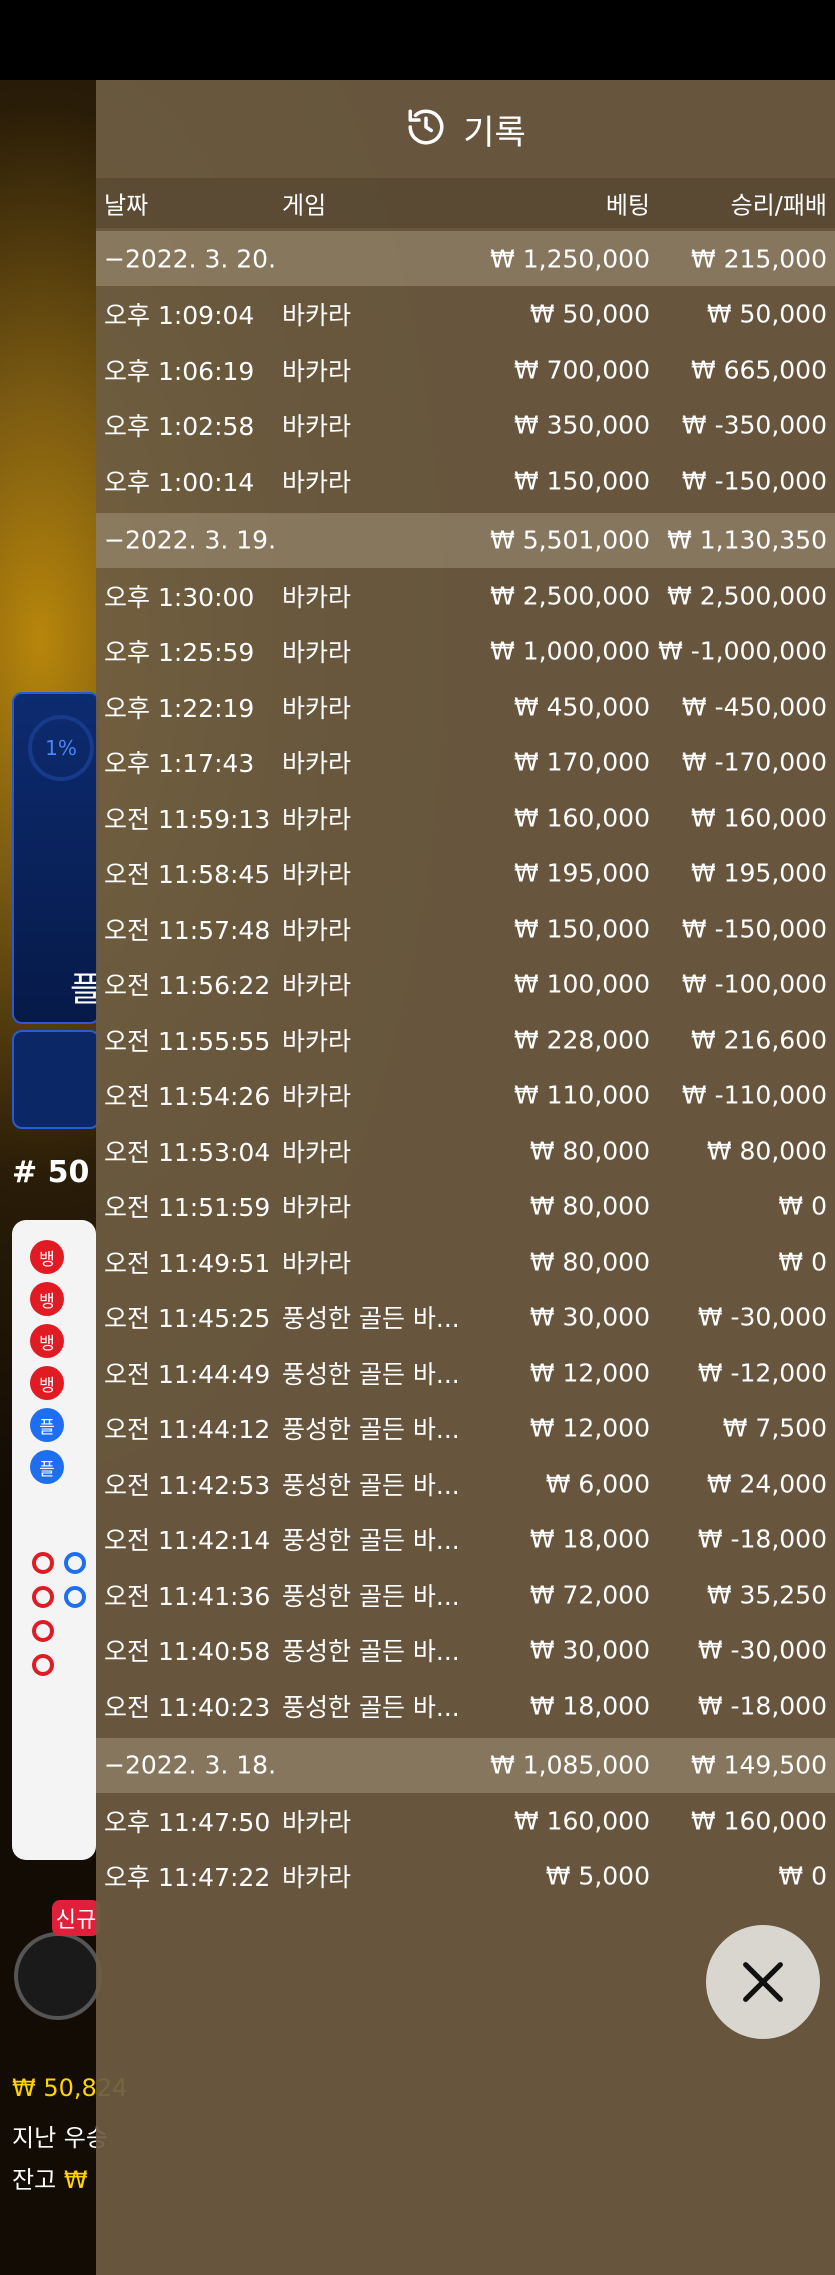 This screenshot has height=2275, width=835. Describe the element at coordinates (190, 540) in the screenshot. I see `group-date: −2022. 3. 19.` at that location.